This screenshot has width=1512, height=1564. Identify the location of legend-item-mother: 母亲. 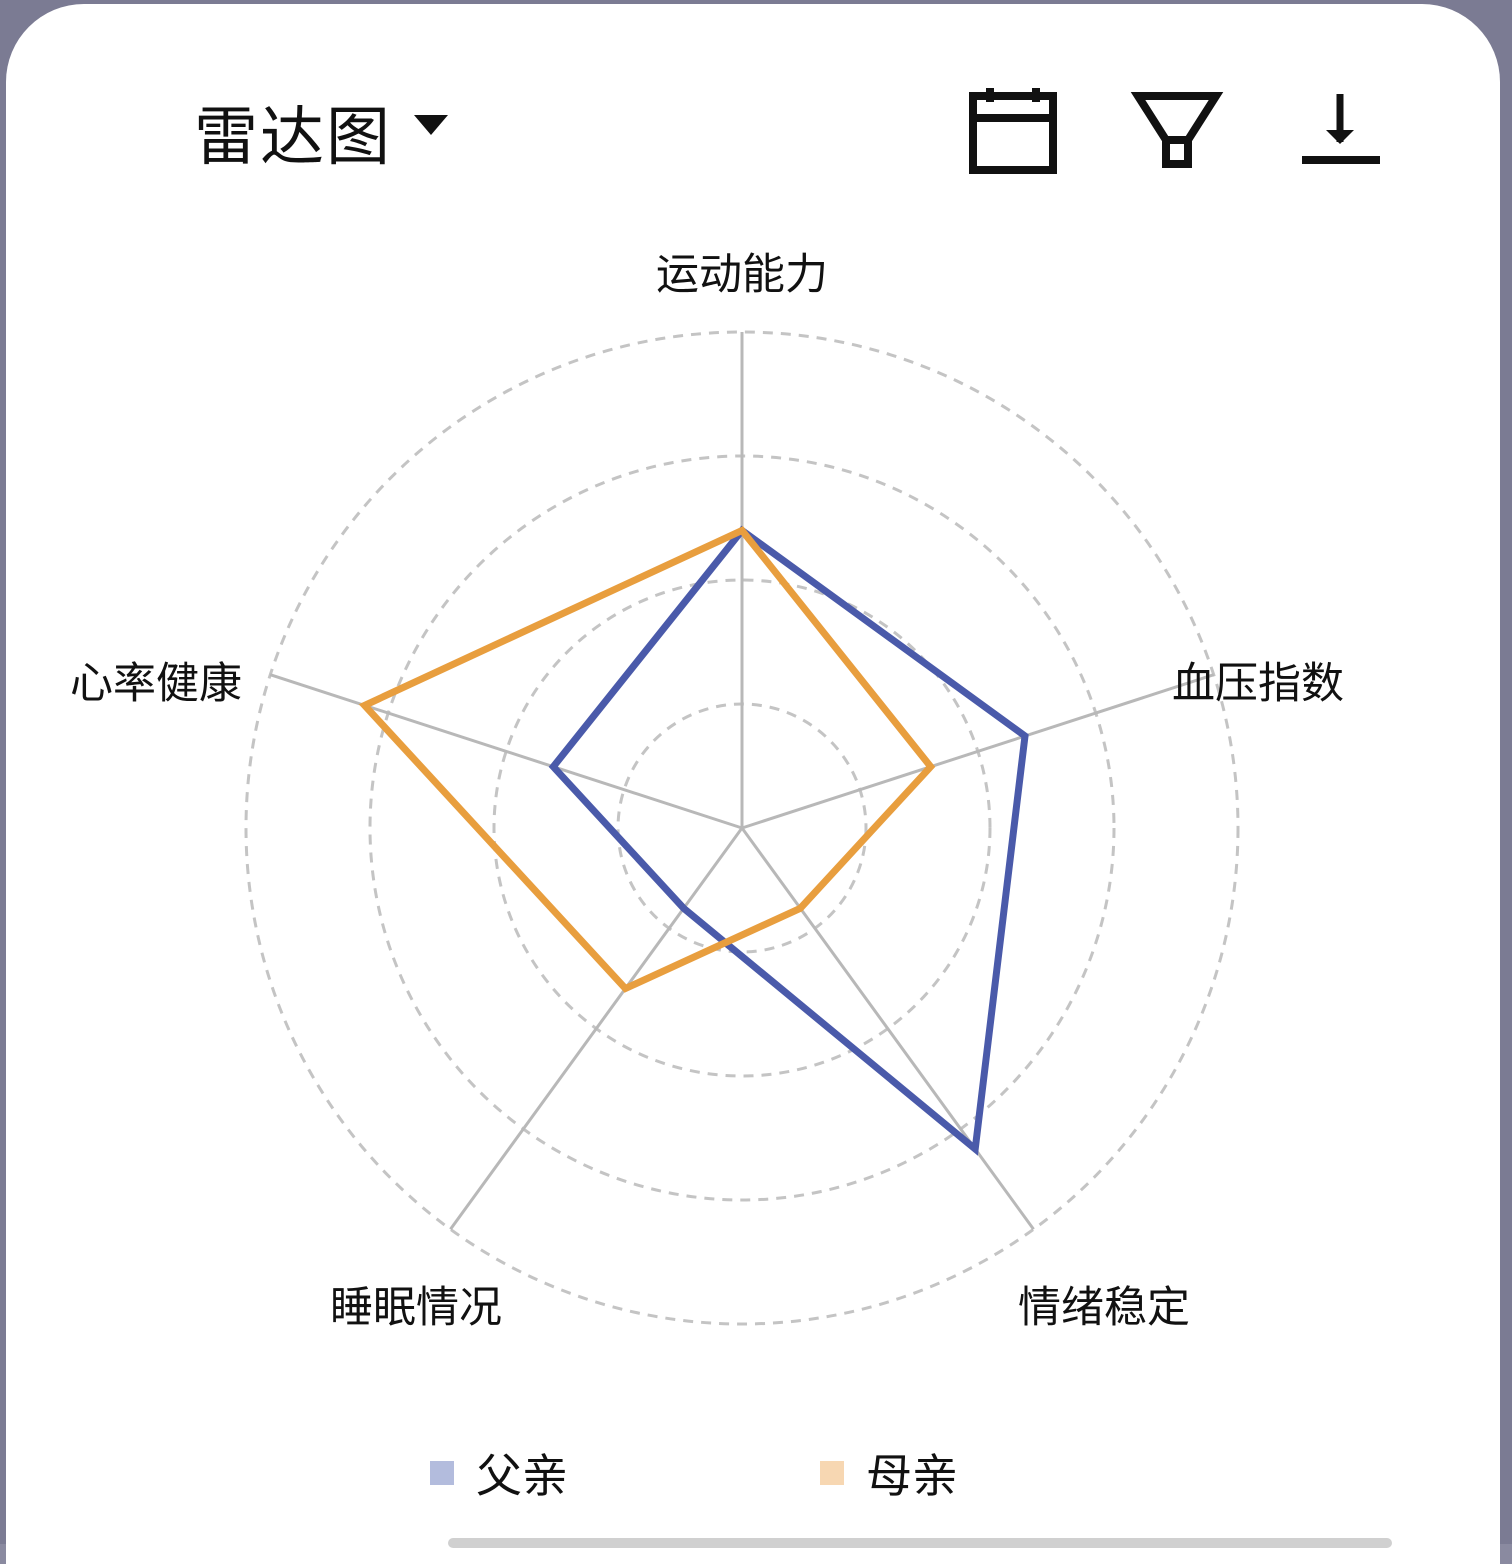
(889, 1473).